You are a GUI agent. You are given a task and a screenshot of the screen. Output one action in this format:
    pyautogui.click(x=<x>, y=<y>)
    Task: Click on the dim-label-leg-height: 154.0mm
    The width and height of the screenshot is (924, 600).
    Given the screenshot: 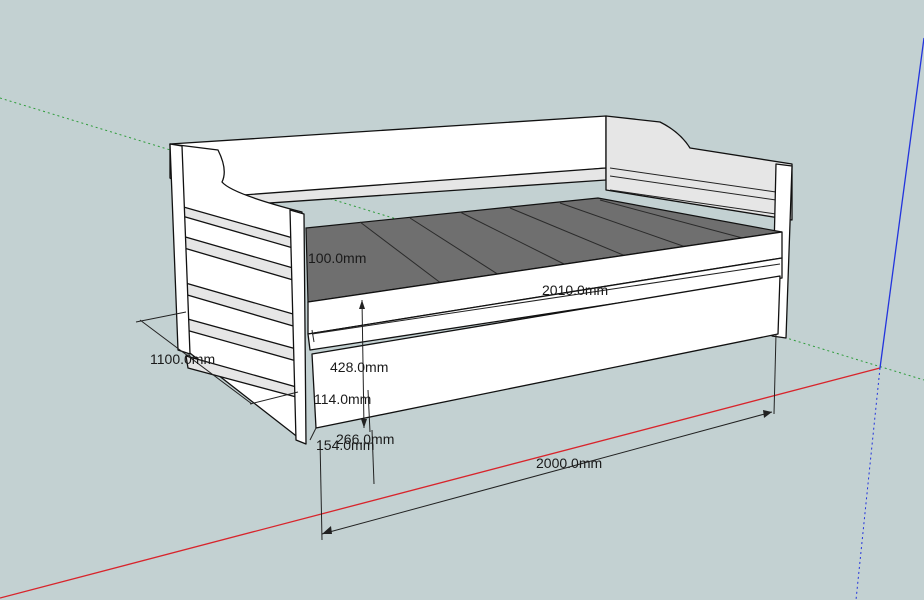 What is the action you would take?
    pyautogui.click(x=345, y=445)
    